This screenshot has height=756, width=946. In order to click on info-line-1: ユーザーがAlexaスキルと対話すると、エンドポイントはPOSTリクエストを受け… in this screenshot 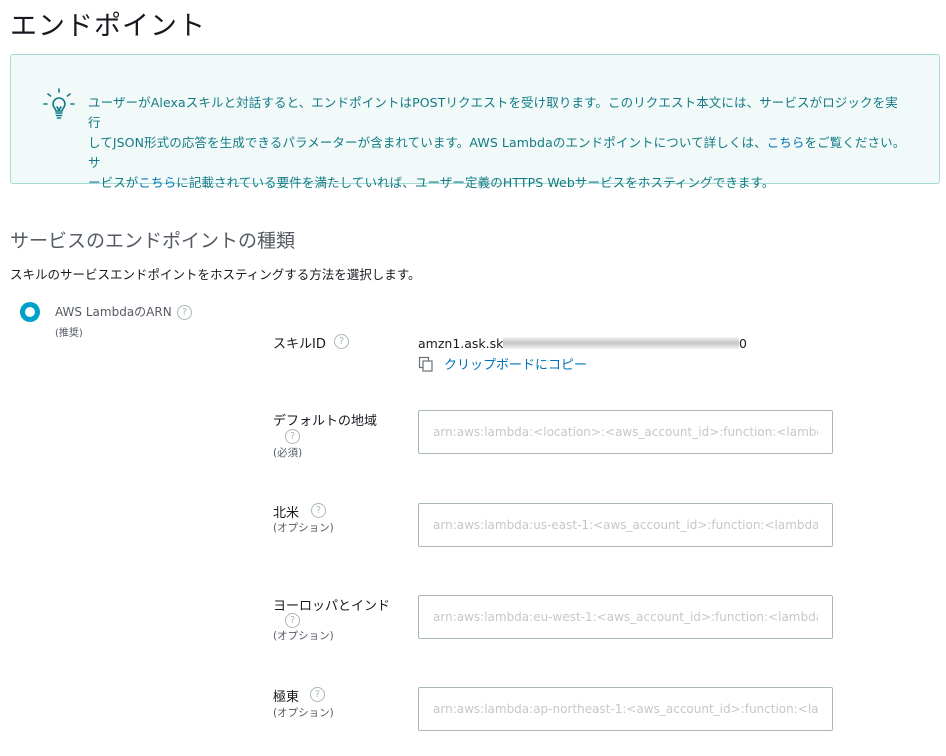, I will do `click(493, 112)`.